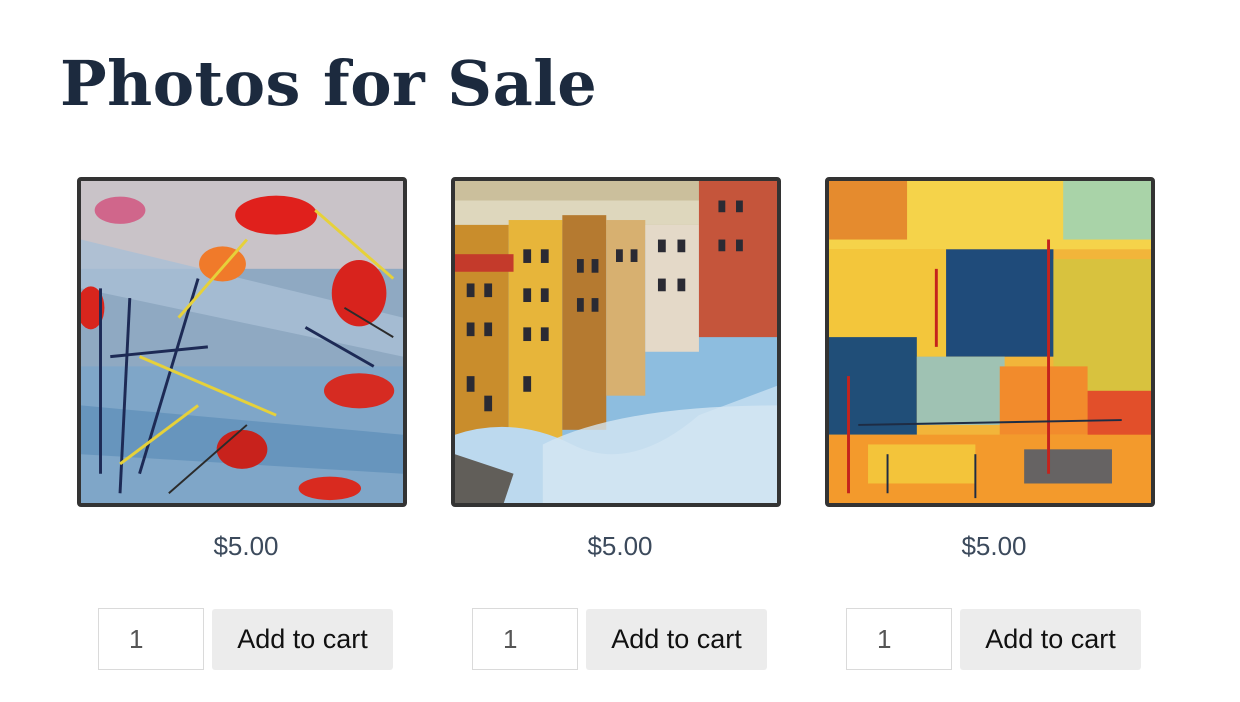 The image size is (1240, 702). I want to click on abstract-painting-image, so click(242, 342).